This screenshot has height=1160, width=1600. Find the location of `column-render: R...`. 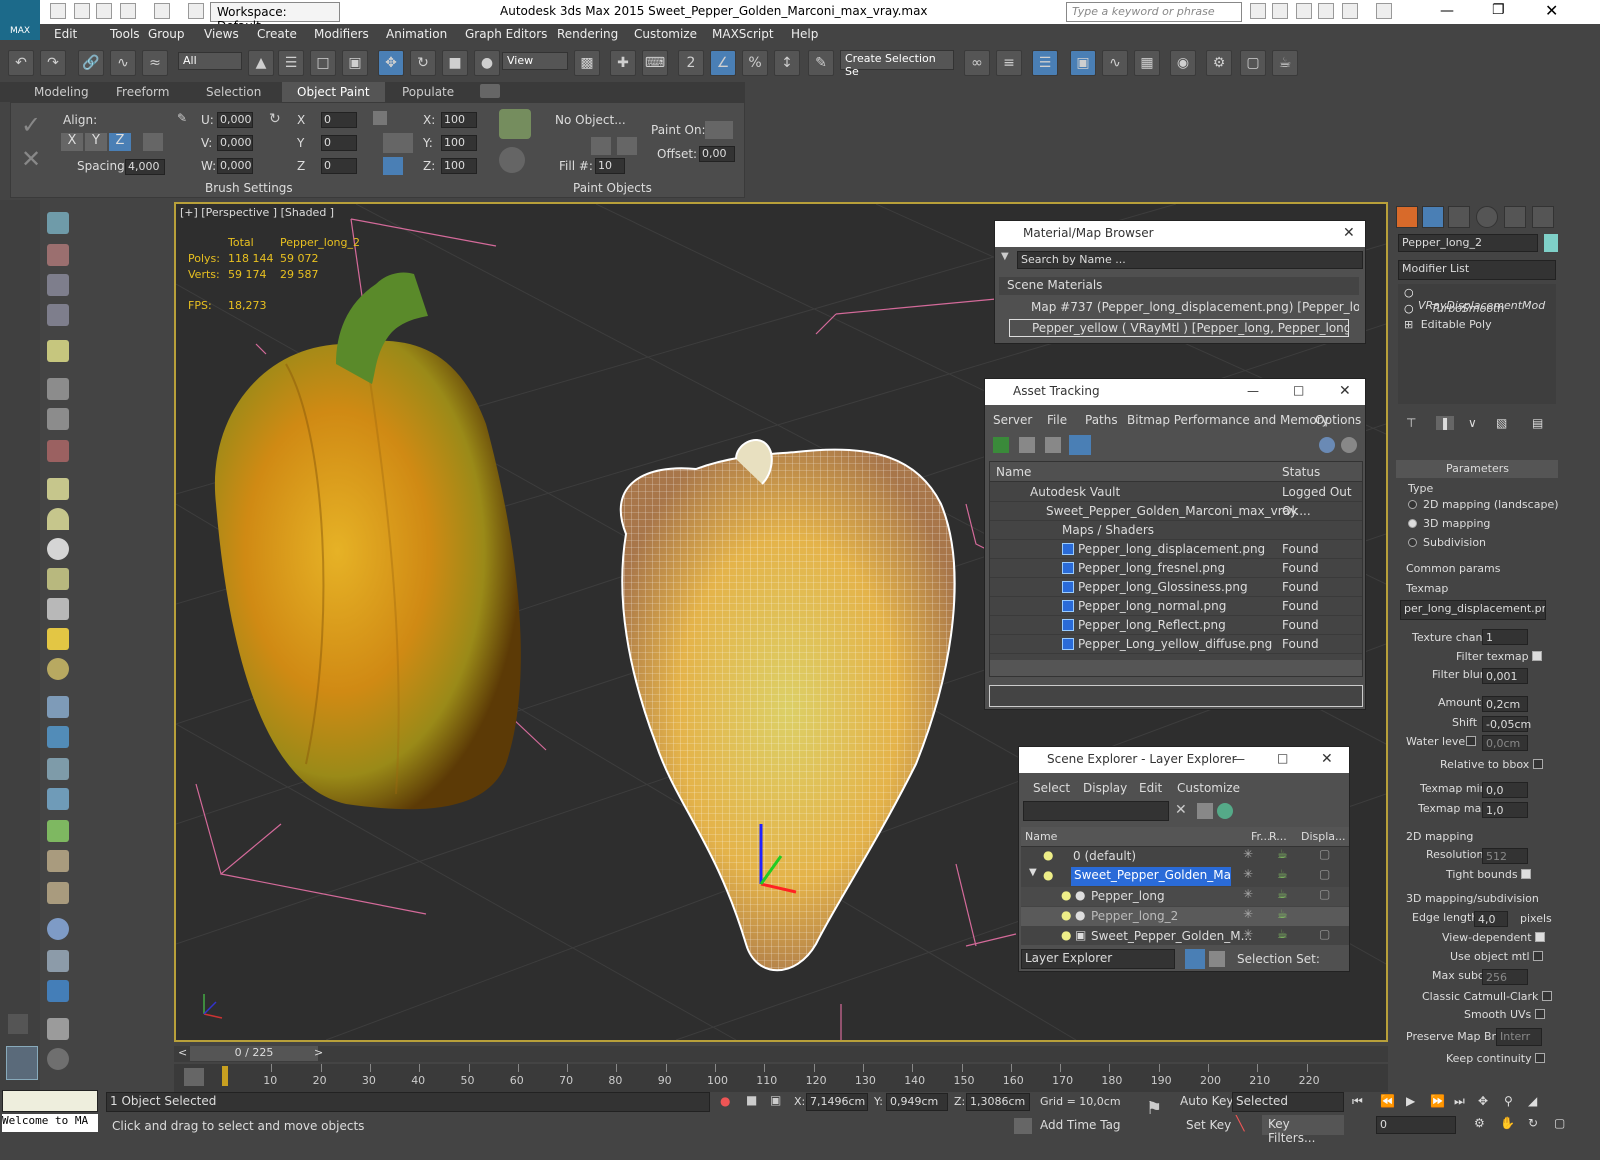

column-render: R... is located at coordinates (1278, 836).